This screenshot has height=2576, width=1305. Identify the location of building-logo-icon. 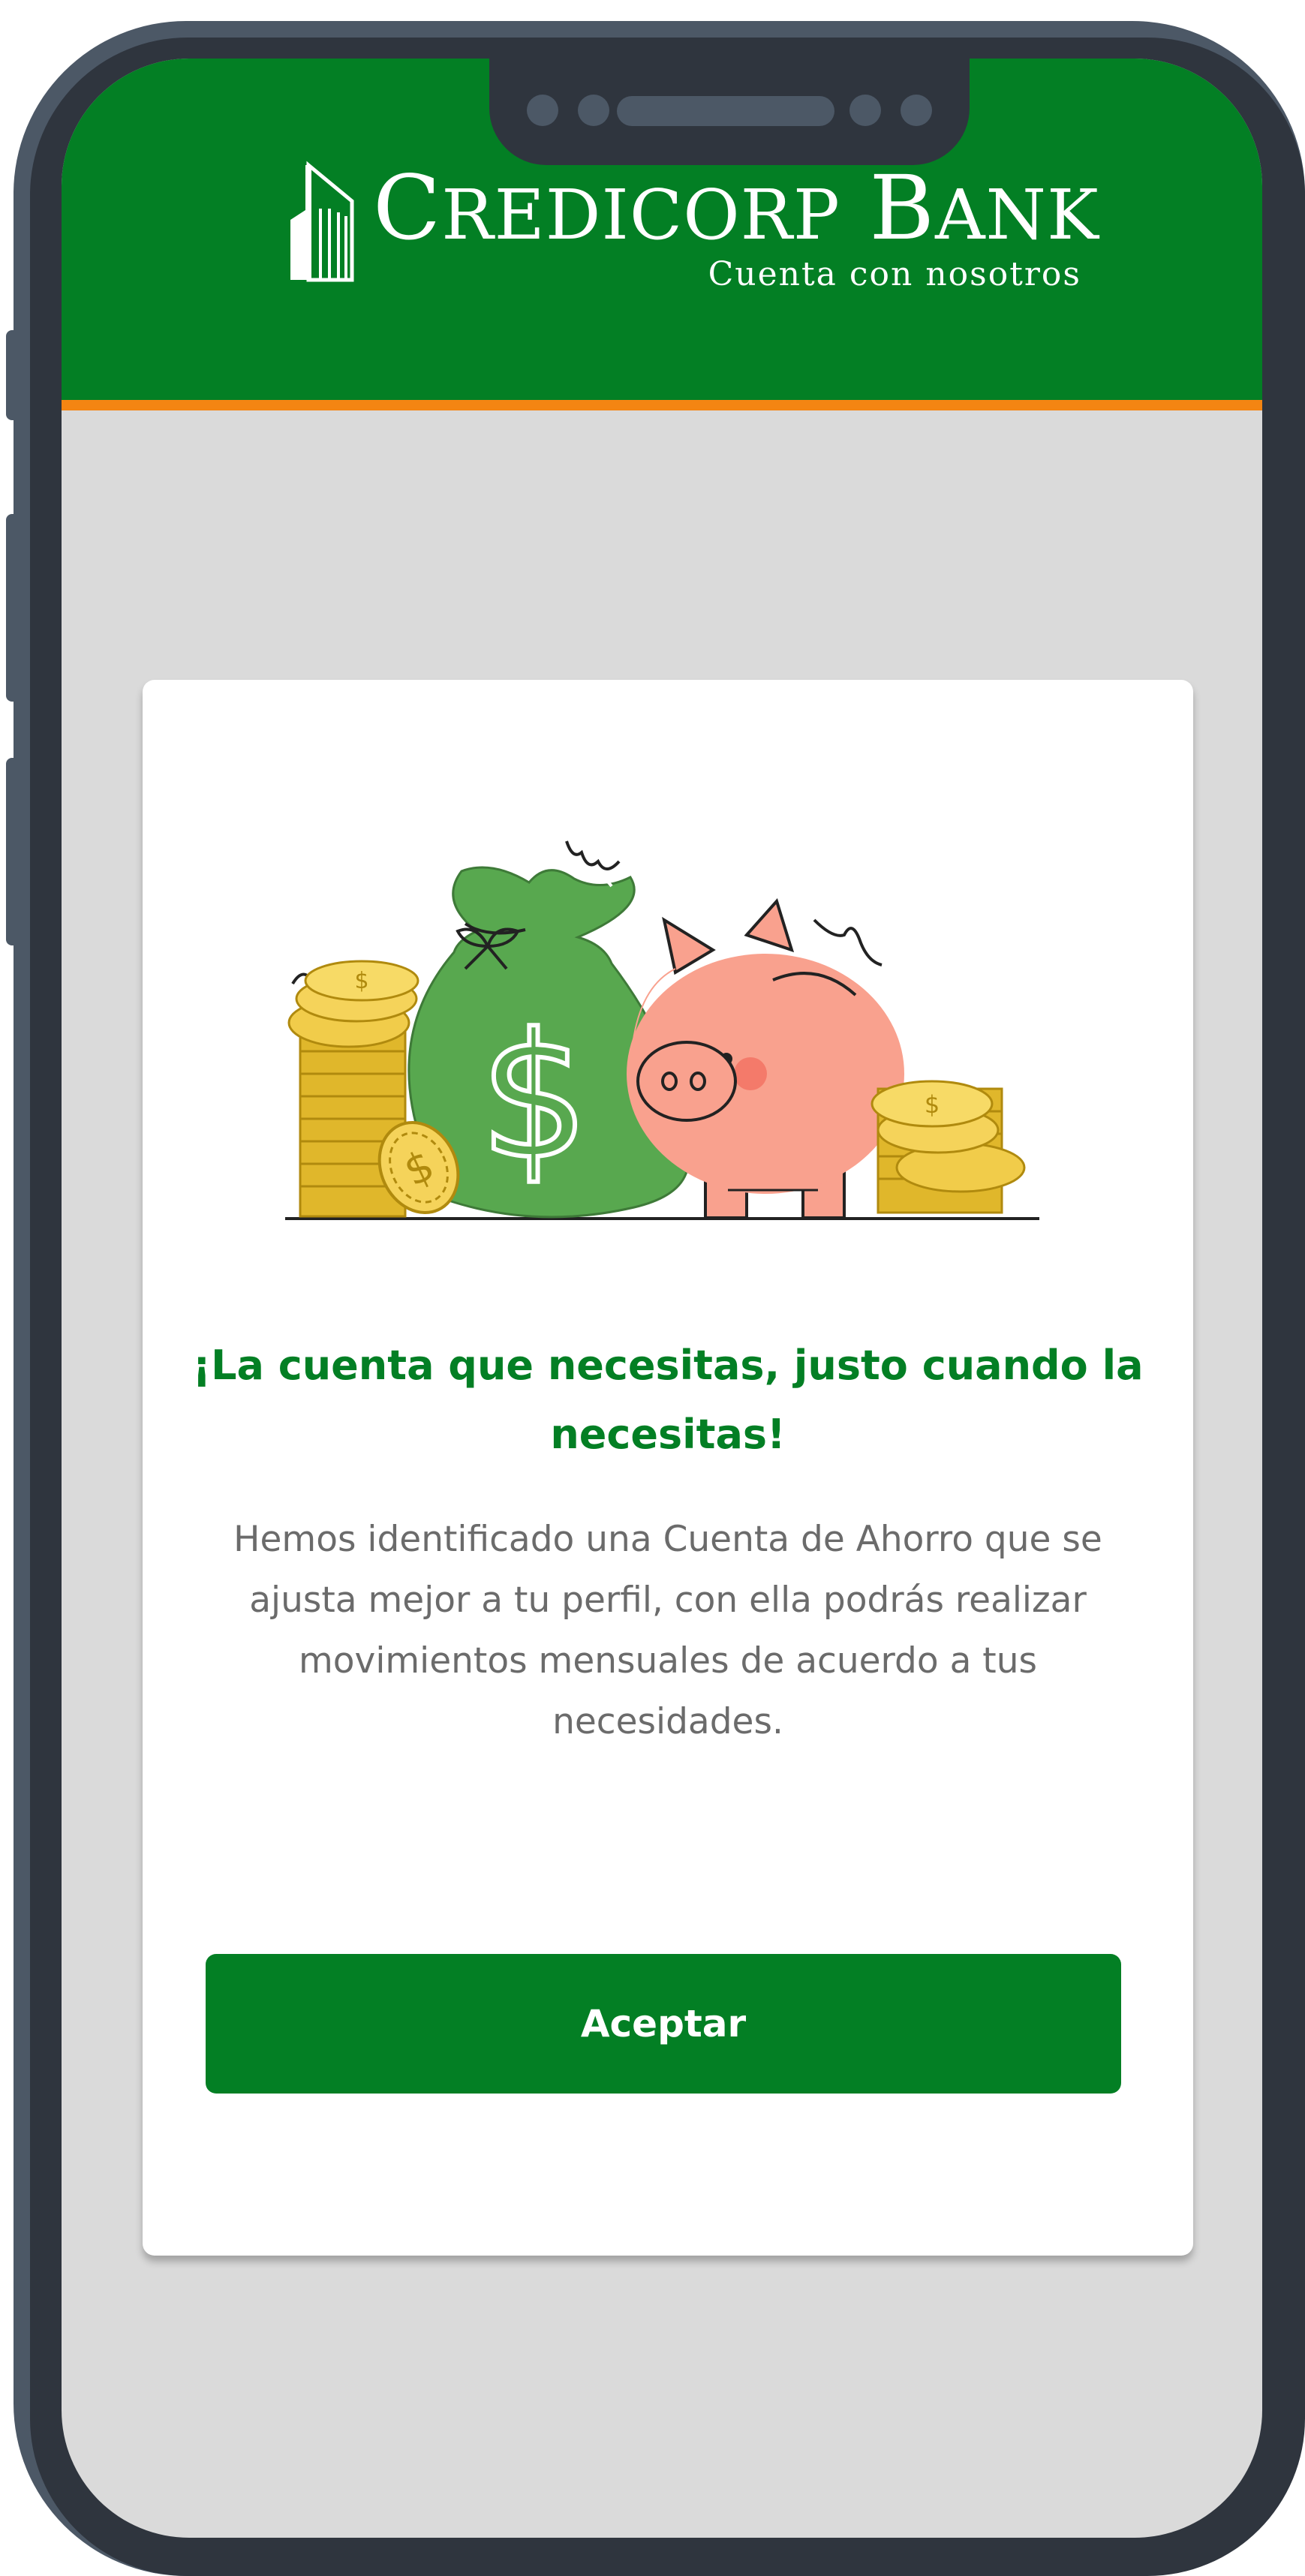
(322, 221).